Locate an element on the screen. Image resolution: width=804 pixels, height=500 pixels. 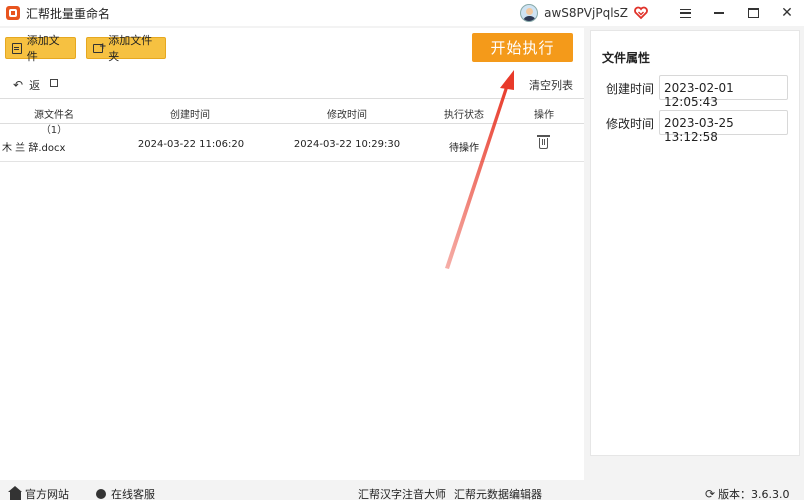
created-time-label: 创建时间 is located at coordinates (630, 89).